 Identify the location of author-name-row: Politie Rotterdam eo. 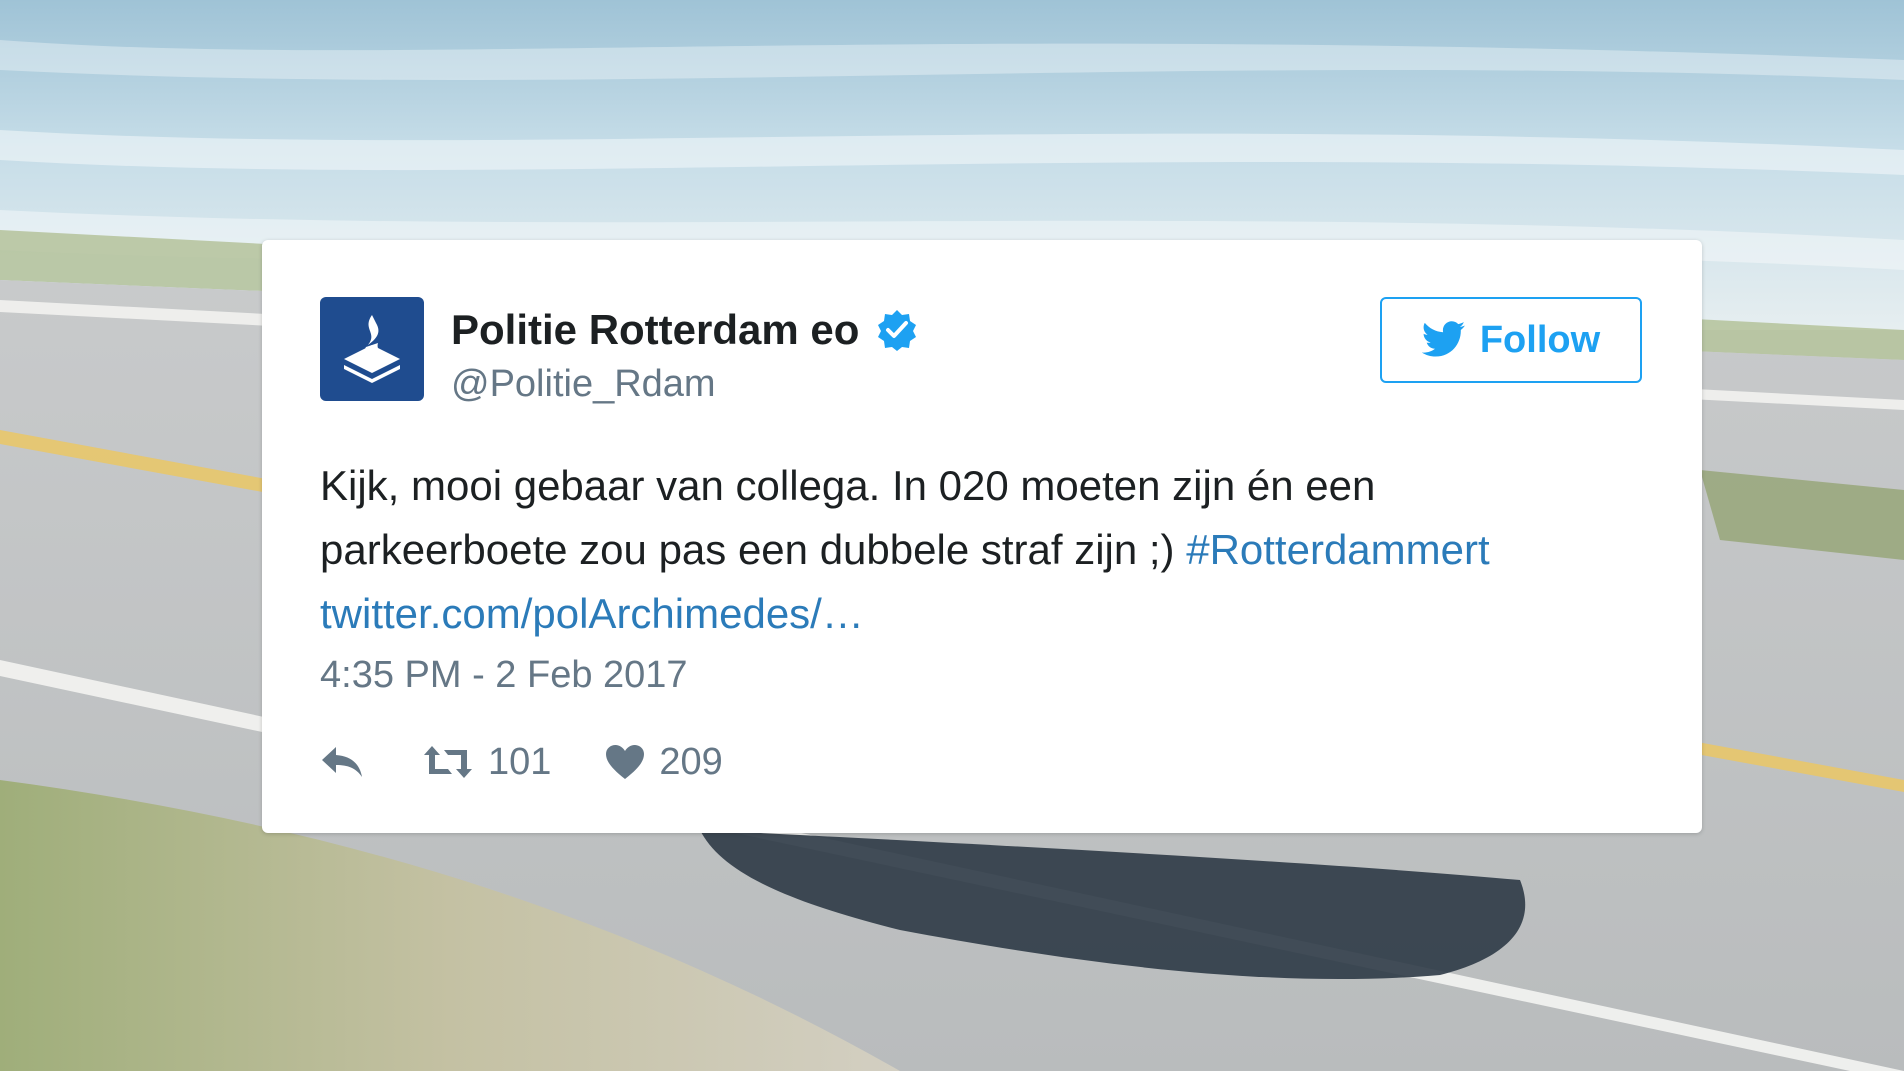
(685, 330).